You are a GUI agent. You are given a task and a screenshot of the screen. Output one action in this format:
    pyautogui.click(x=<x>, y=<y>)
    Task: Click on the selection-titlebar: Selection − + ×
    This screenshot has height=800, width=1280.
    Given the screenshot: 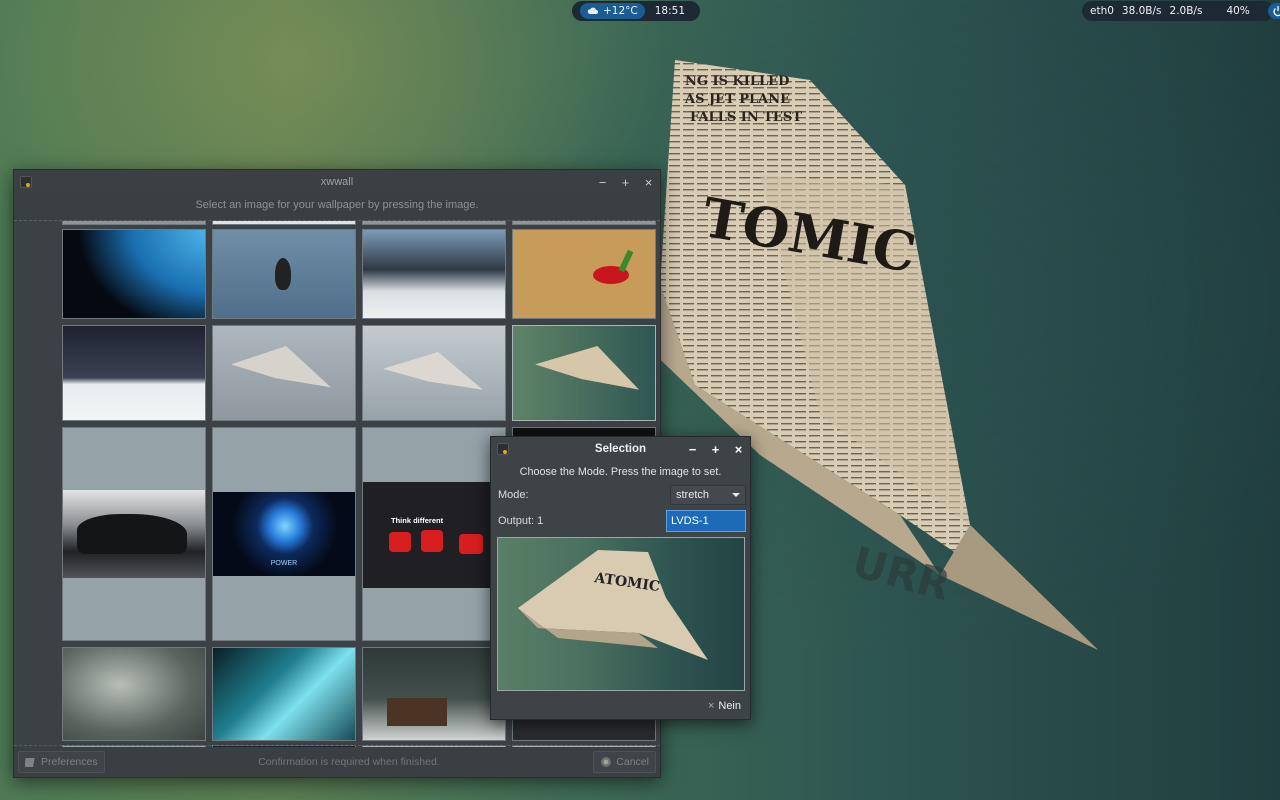 What is the action you would take?
    pyautogui.click(x=620, y=449)
    